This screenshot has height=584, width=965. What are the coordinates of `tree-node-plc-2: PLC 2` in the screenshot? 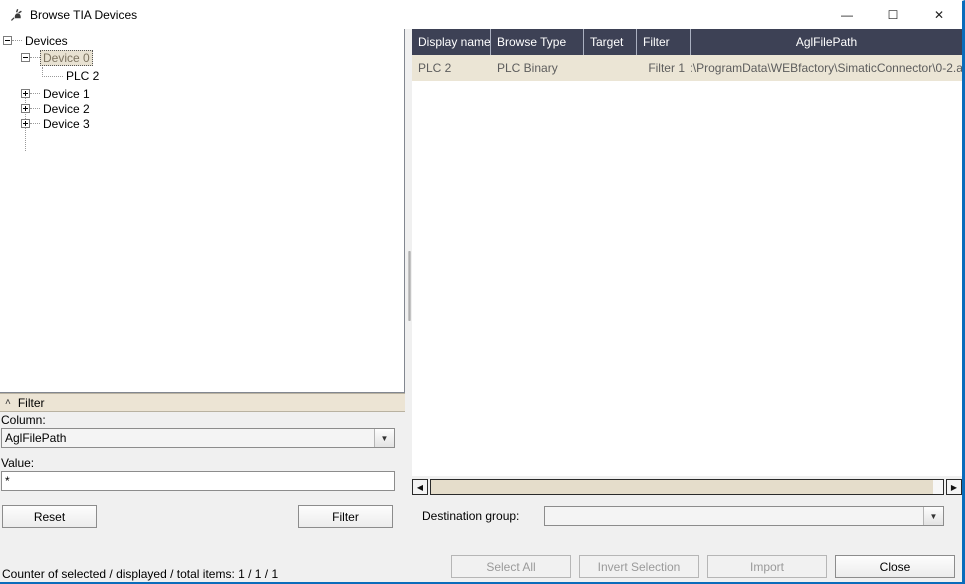 It's located at (70, 75).